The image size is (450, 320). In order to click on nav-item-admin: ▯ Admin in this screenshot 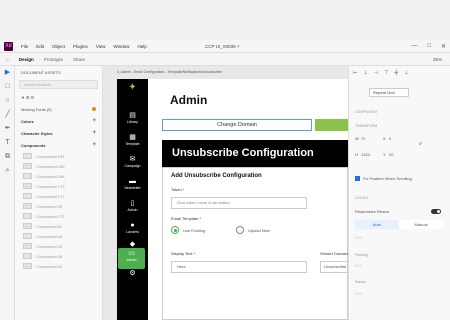, I will do `click(132, 206)`.